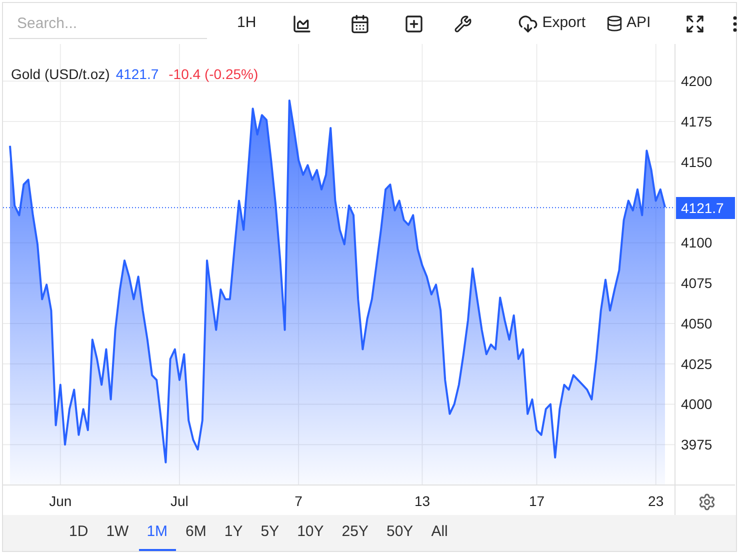 Image resolution: width=739 pixels, height=554 pixels. I want to click on y-axis-label: 4025, so click(696, 364).